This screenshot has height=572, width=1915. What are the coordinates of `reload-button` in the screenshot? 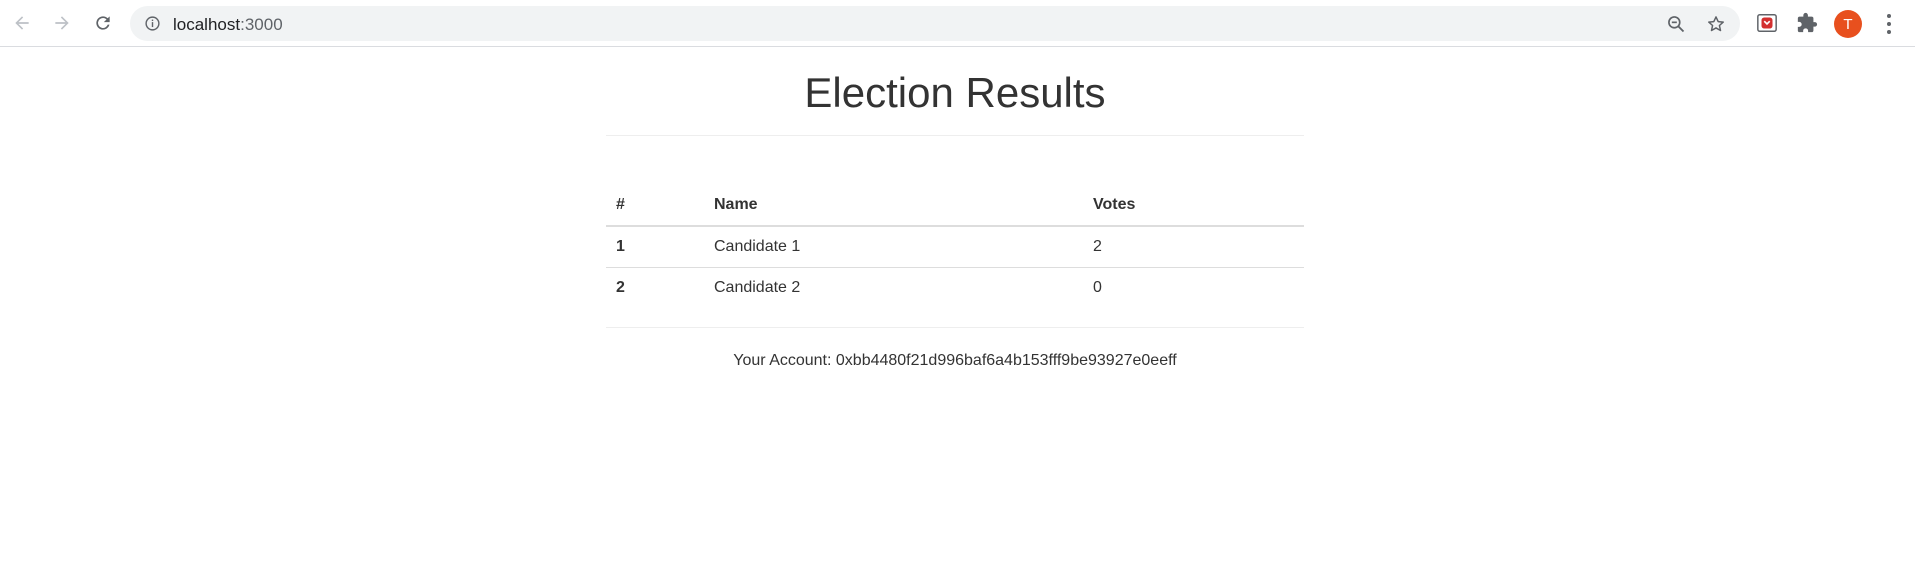 It's located at (103, 23).